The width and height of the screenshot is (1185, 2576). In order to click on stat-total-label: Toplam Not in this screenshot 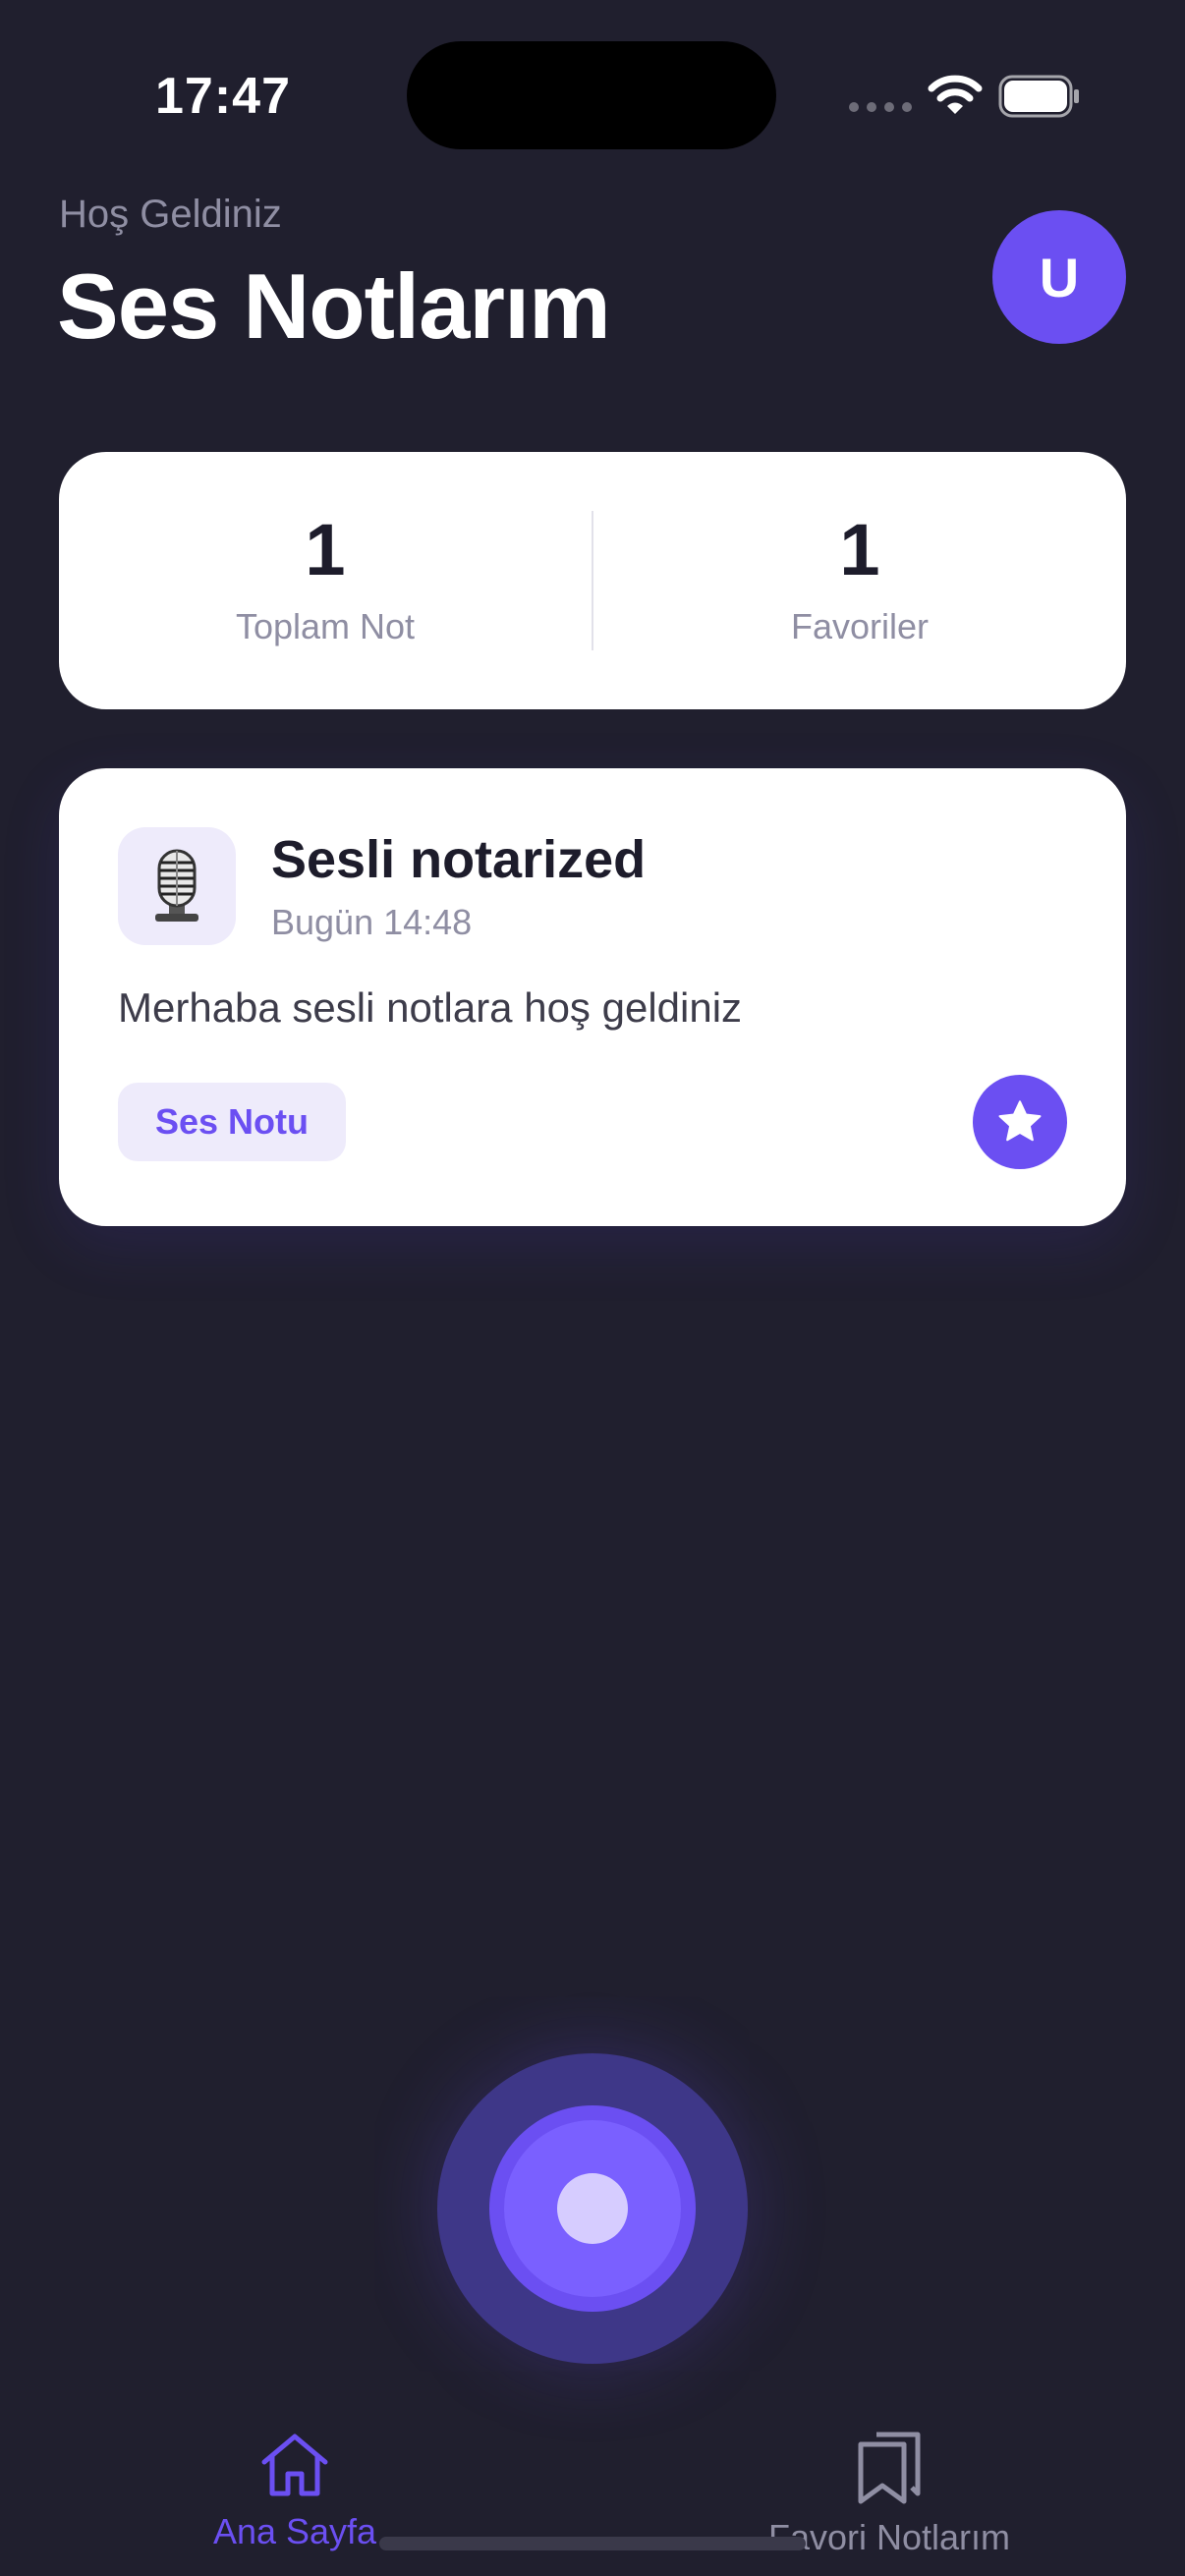, I will do `click(325, 626)`.